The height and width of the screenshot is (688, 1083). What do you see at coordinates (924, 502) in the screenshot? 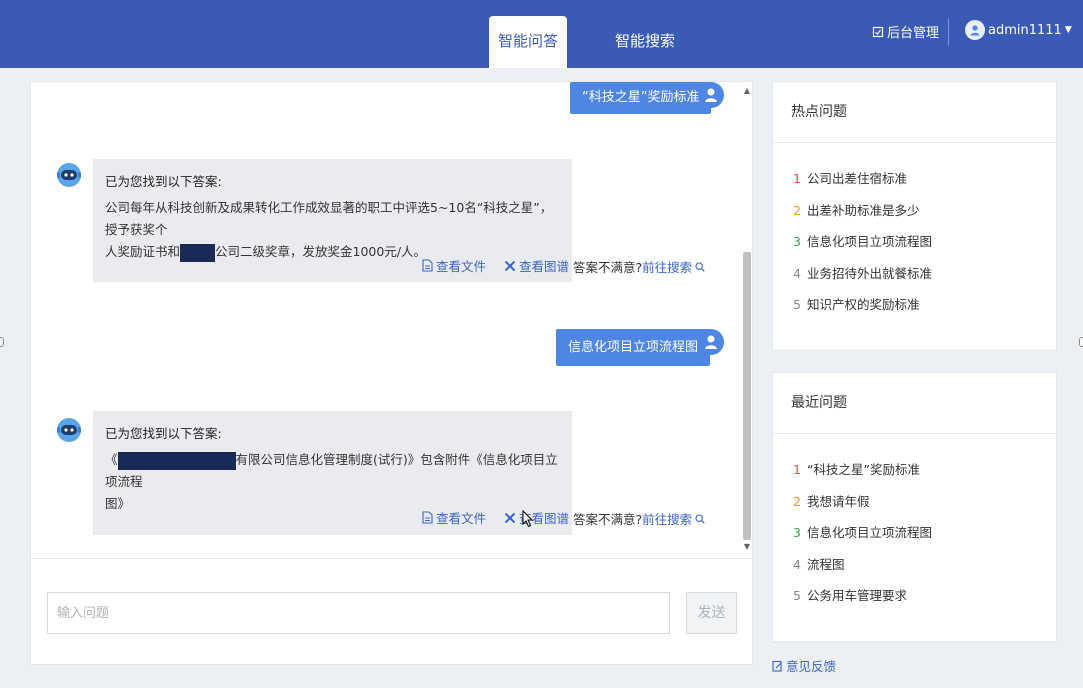
I see `recent-question-item: 2 我想请年假` at bounding box center [924, 502].